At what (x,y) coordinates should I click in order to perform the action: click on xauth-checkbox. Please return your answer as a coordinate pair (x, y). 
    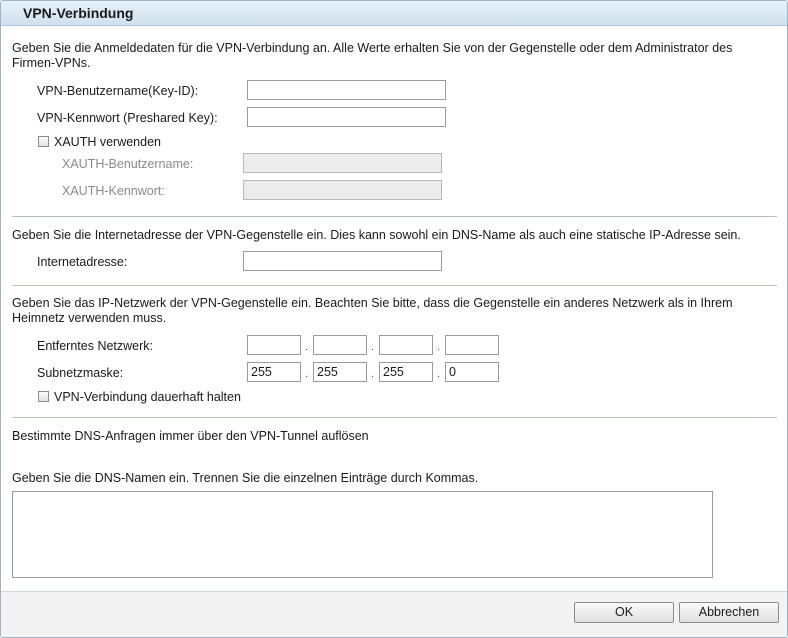
    Looking at the image, I should click on (43, 141).